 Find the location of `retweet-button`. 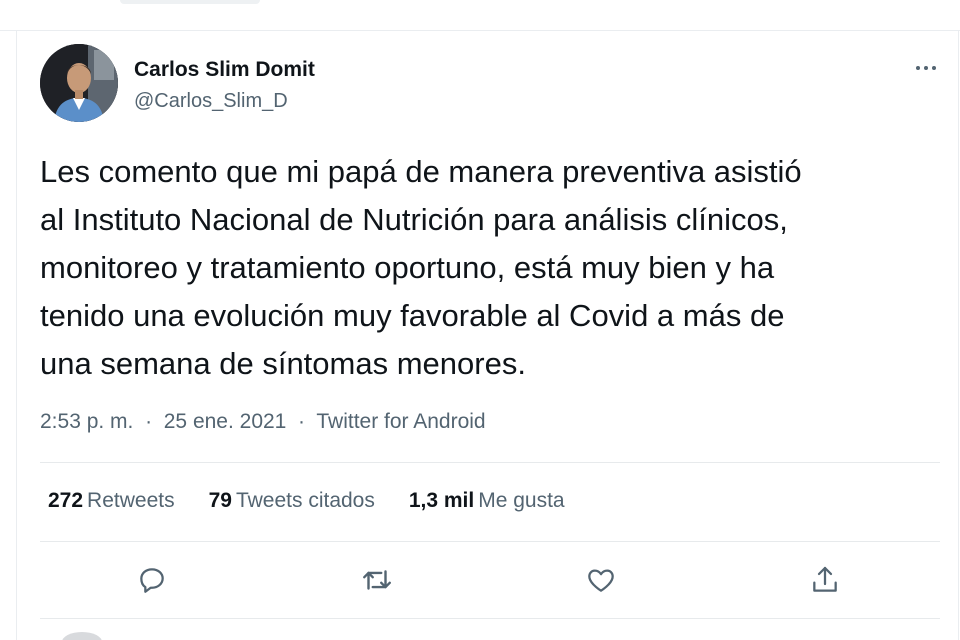

retweet-button is located at coordinates (377, 580).